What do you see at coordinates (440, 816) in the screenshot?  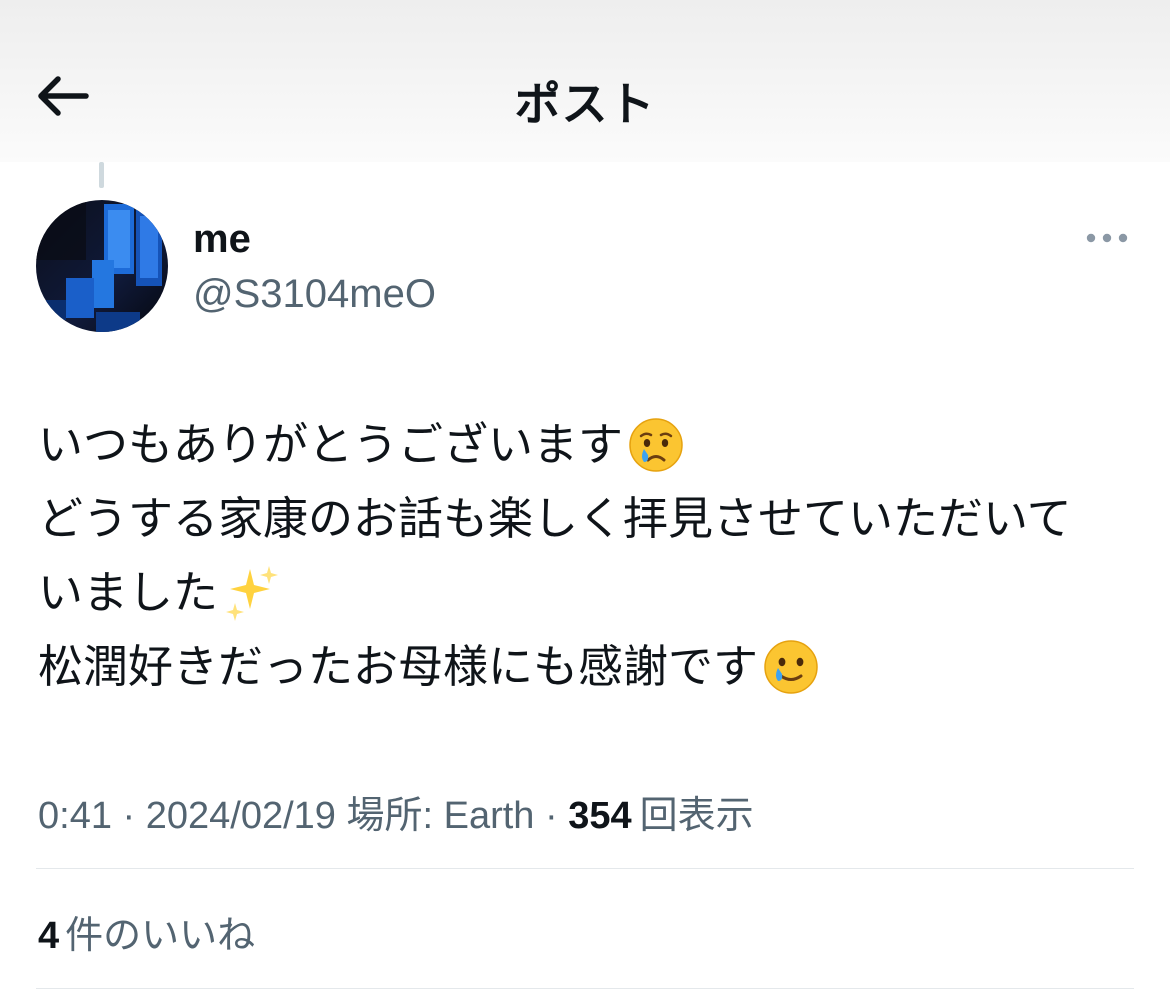 I see `post-location: 場所: Earth` at bounding box center [440, 816].